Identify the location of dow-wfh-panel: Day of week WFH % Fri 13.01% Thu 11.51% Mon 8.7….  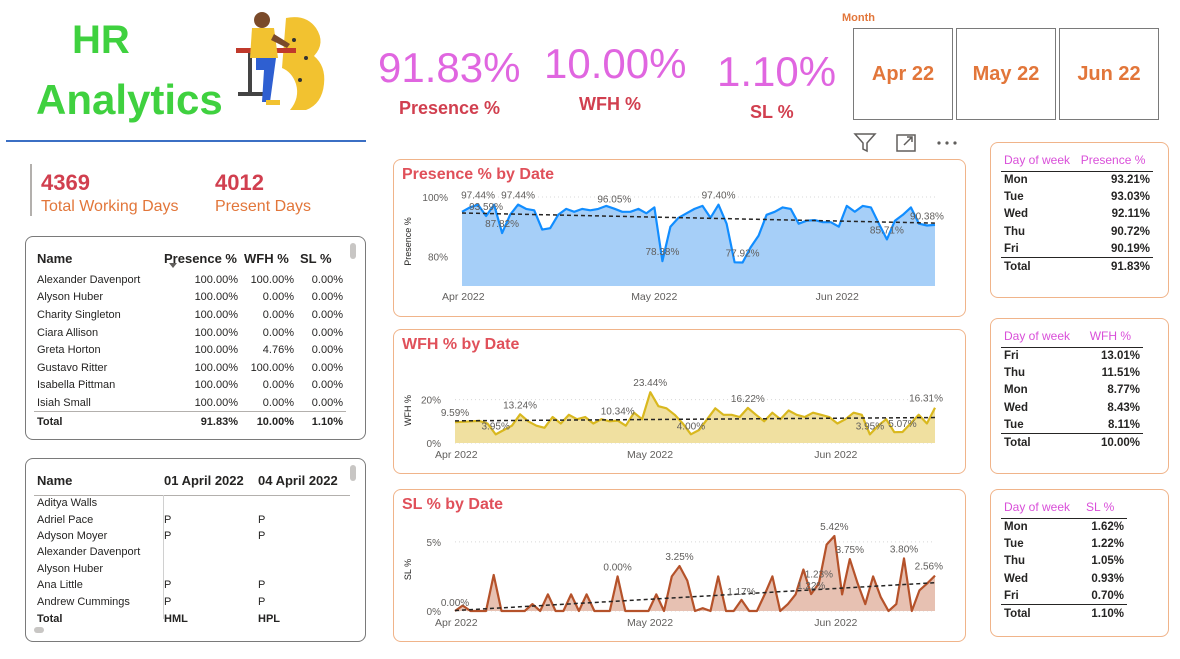
(1079, 396).